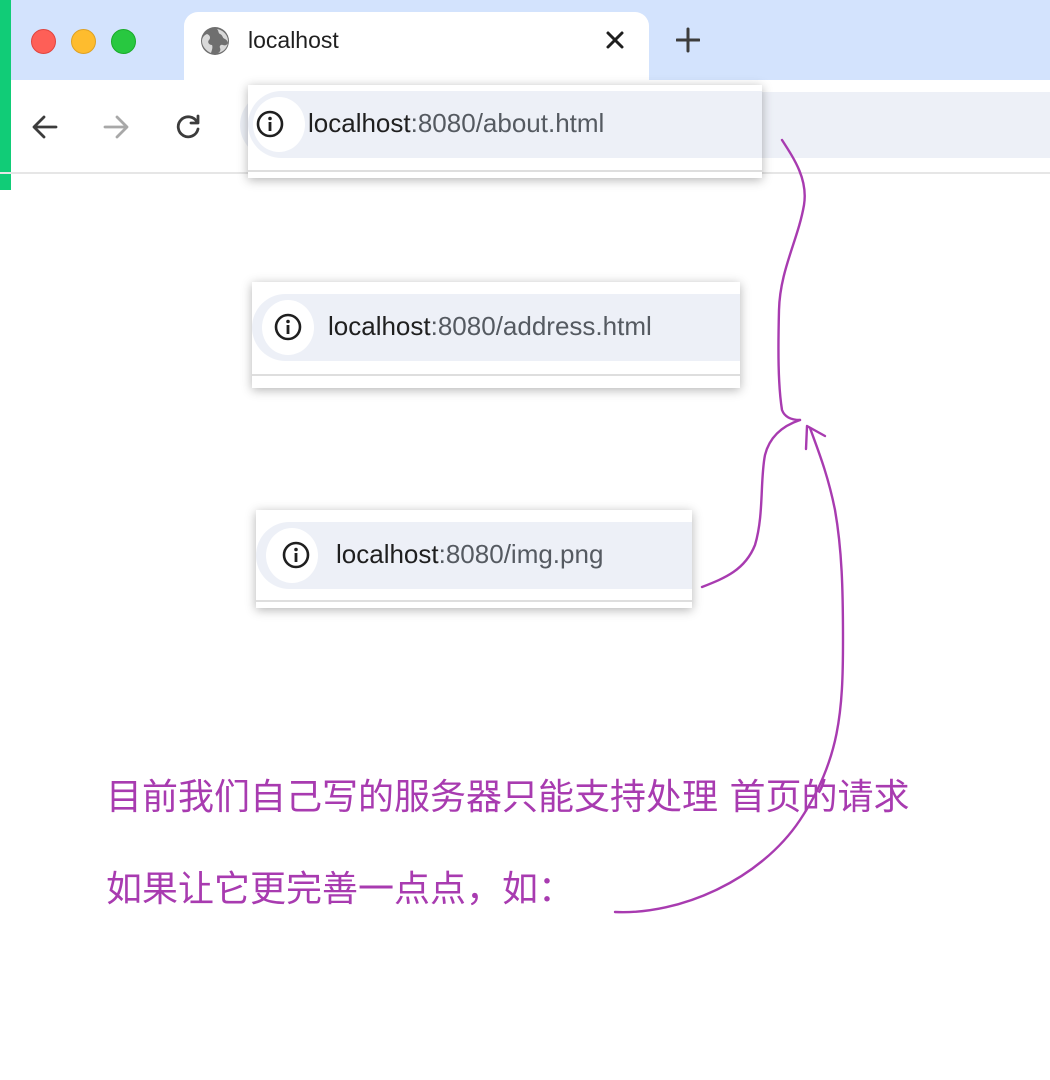  I want to click on annotation-line-2: 如果让它更完善一点点，如：, so click(340, 889).